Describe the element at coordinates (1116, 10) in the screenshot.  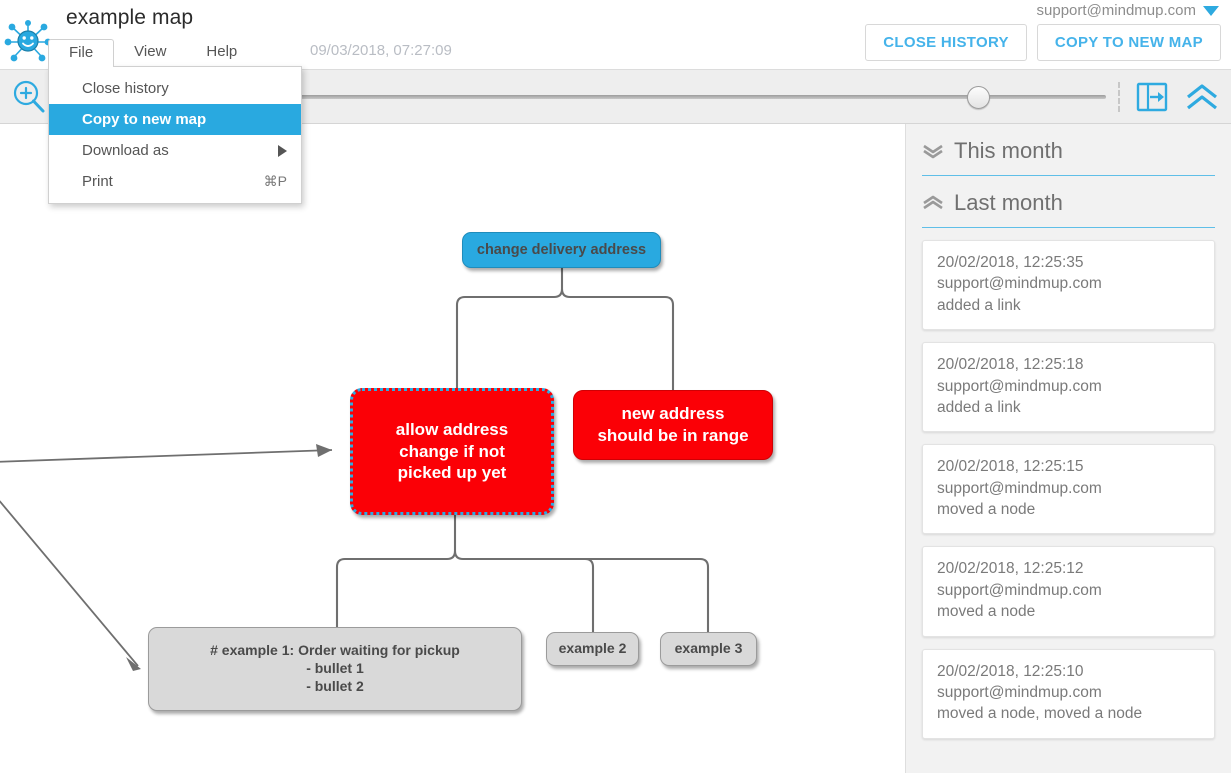
I see `account-email: support@mindmup.com` at that location.